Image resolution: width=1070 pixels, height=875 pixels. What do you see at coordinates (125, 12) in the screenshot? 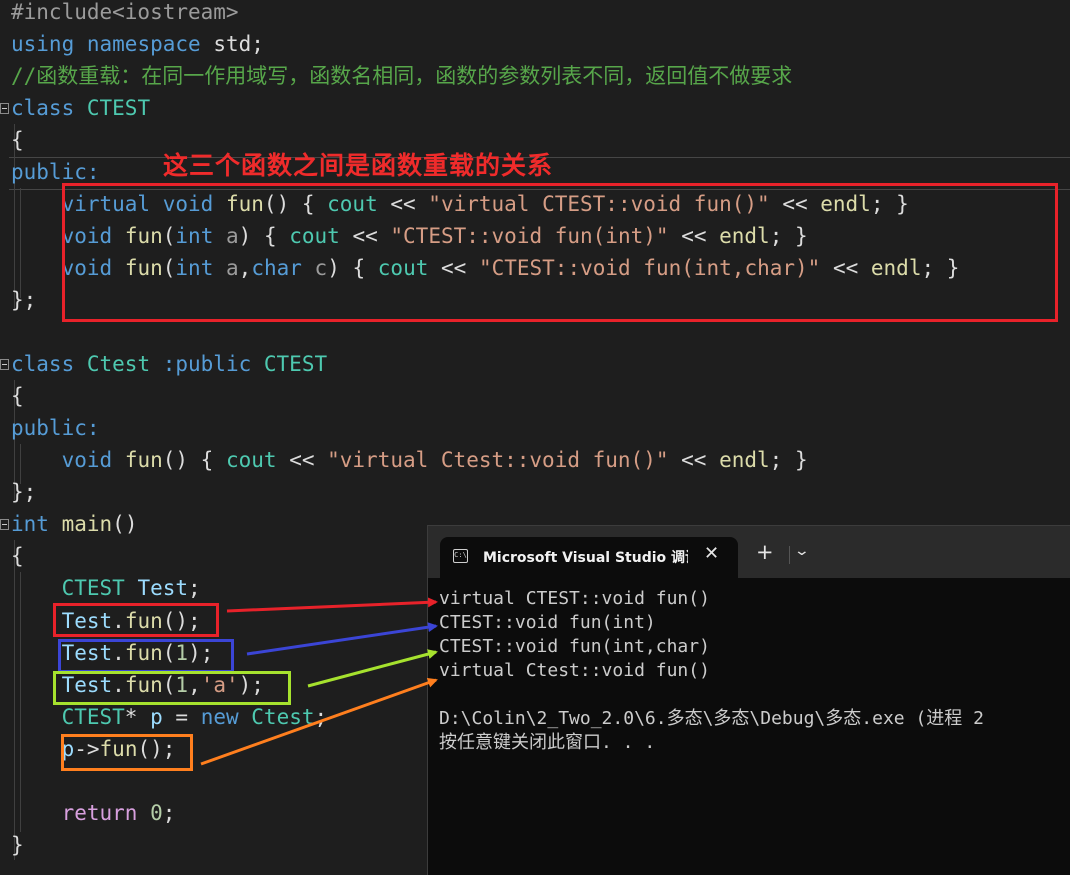
I see `code-line-include: #include<iostream>` at bounding box center [125, 12].